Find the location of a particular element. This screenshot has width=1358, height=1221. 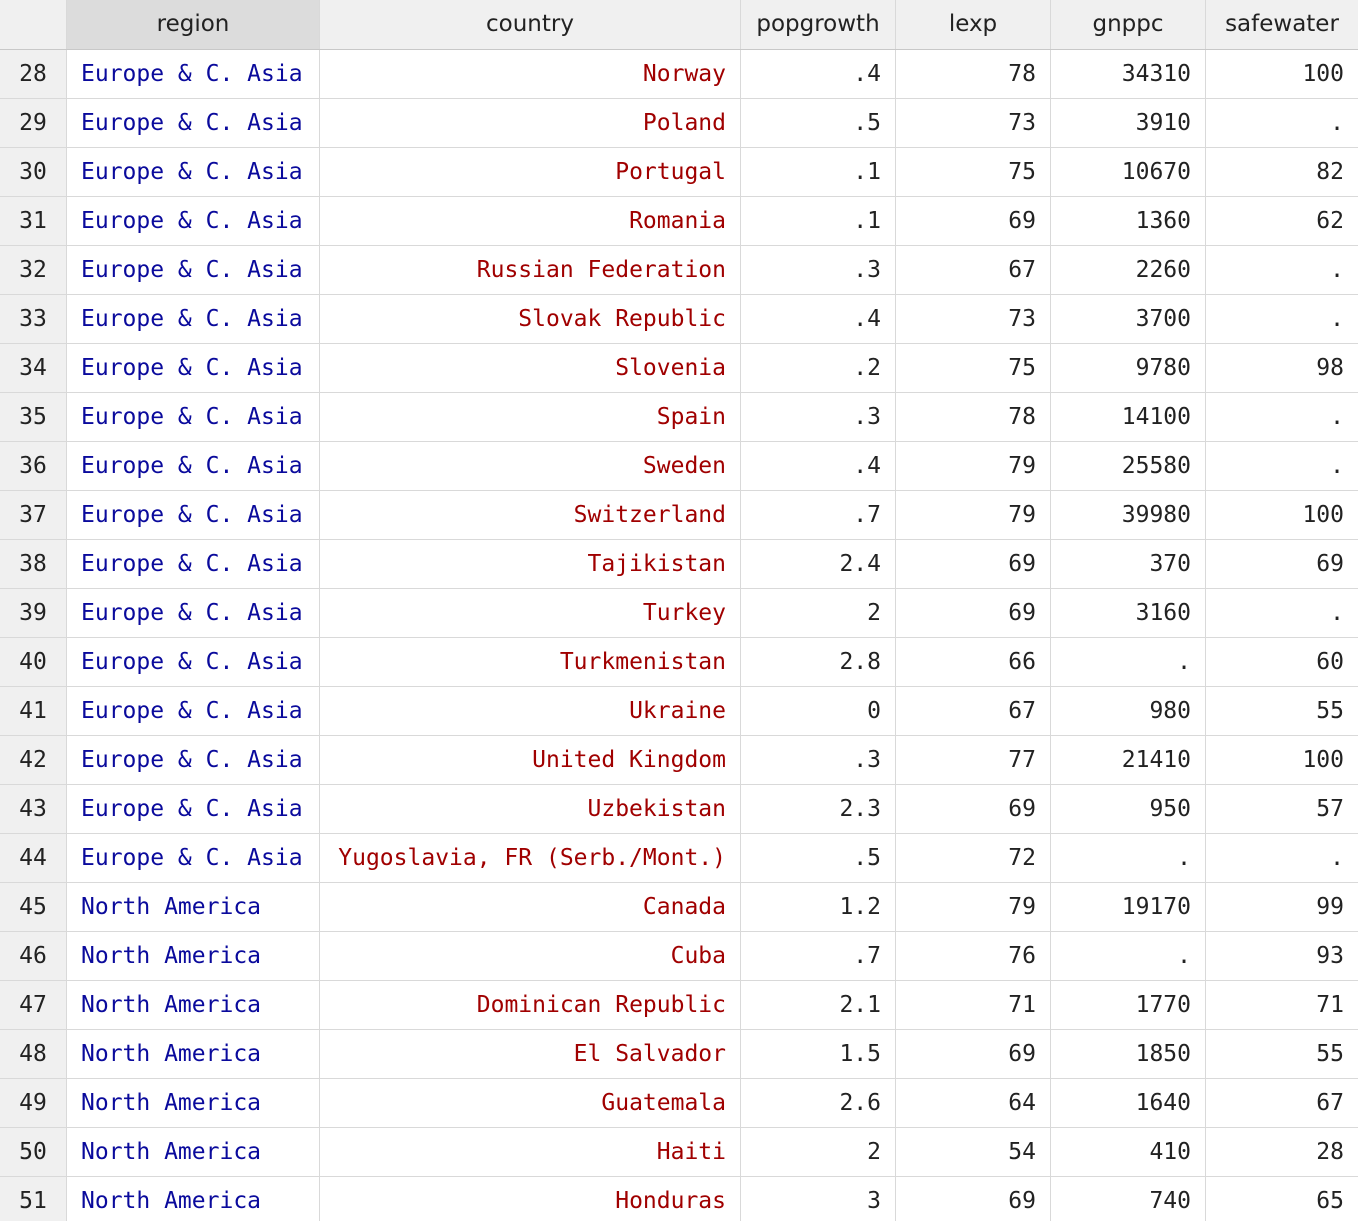

cell-gnppc: 19170 is located at coordinates (1128, 907).